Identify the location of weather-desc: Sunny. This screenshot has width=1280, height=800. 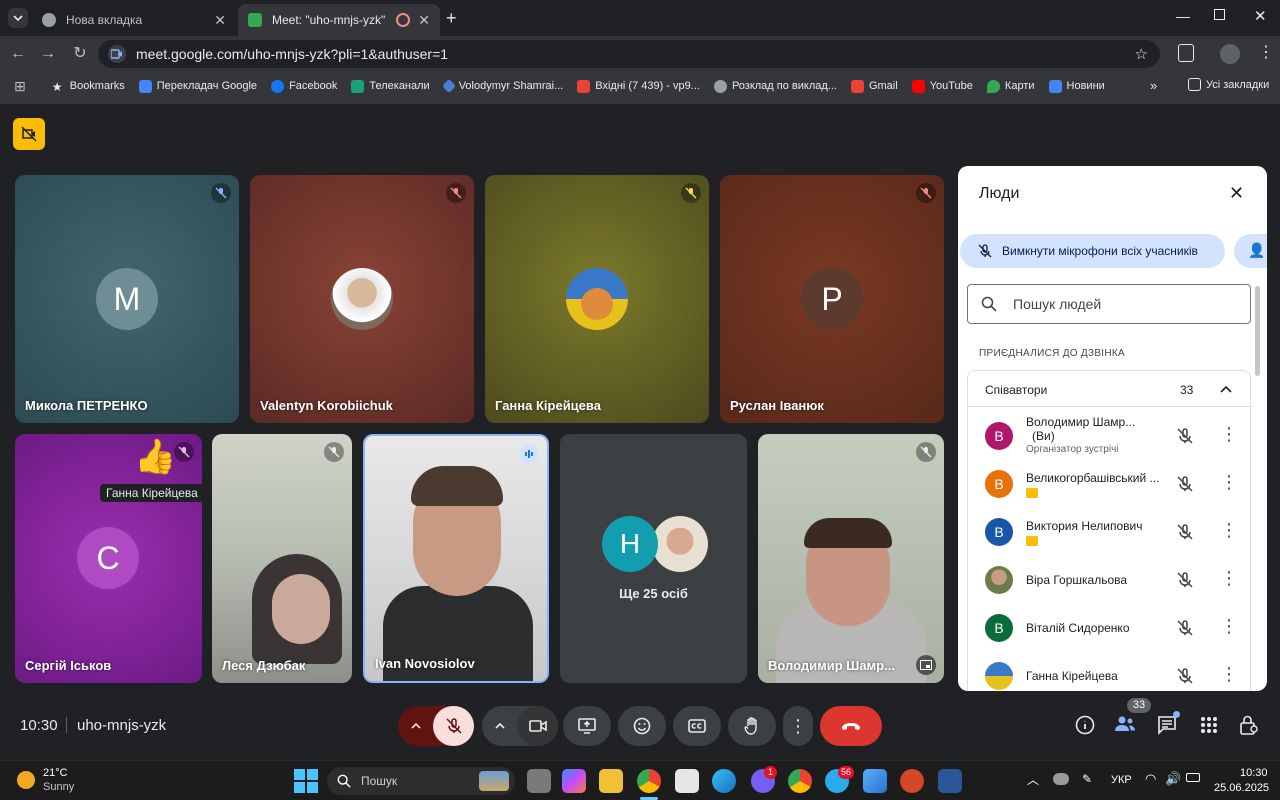
(58, 787).